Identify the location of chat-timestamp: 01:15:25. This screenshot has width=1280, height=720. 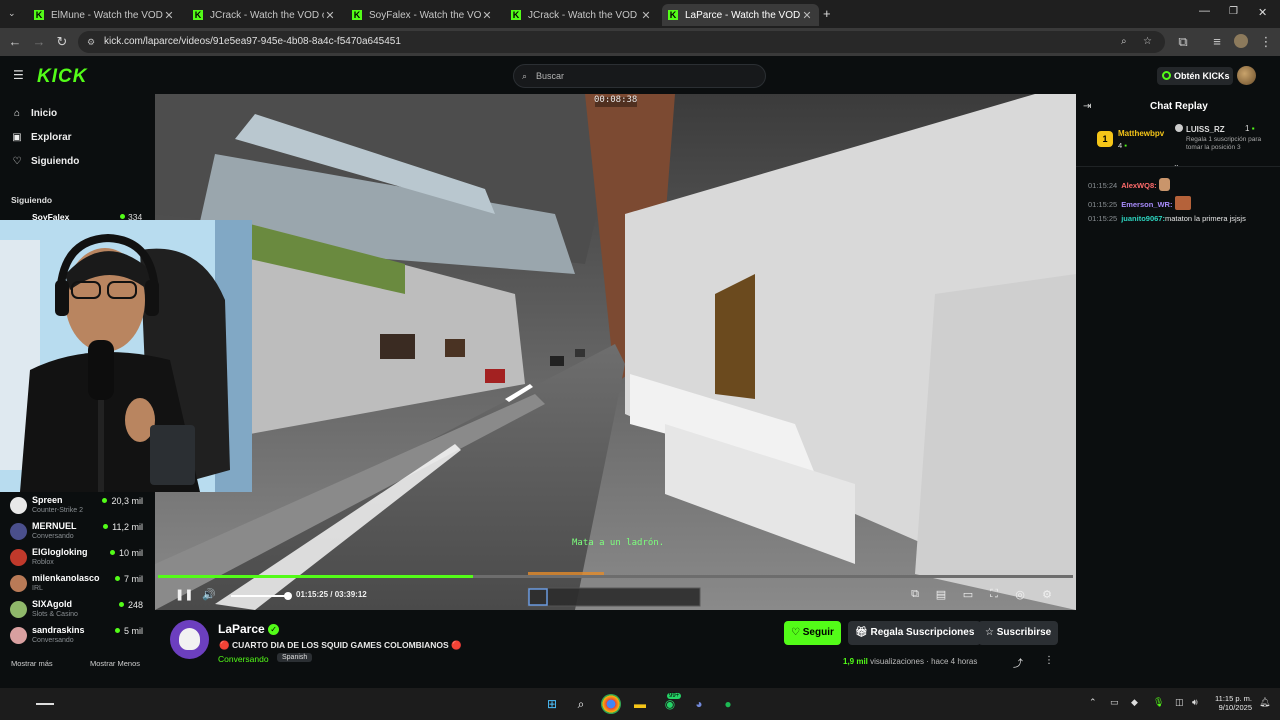
(1103, 218).